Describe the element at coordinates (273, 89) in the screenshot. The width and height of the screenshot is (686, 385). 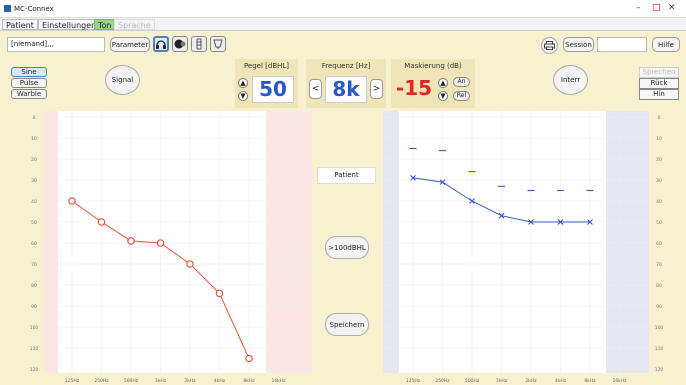
I see `level-value: 50` at that location.